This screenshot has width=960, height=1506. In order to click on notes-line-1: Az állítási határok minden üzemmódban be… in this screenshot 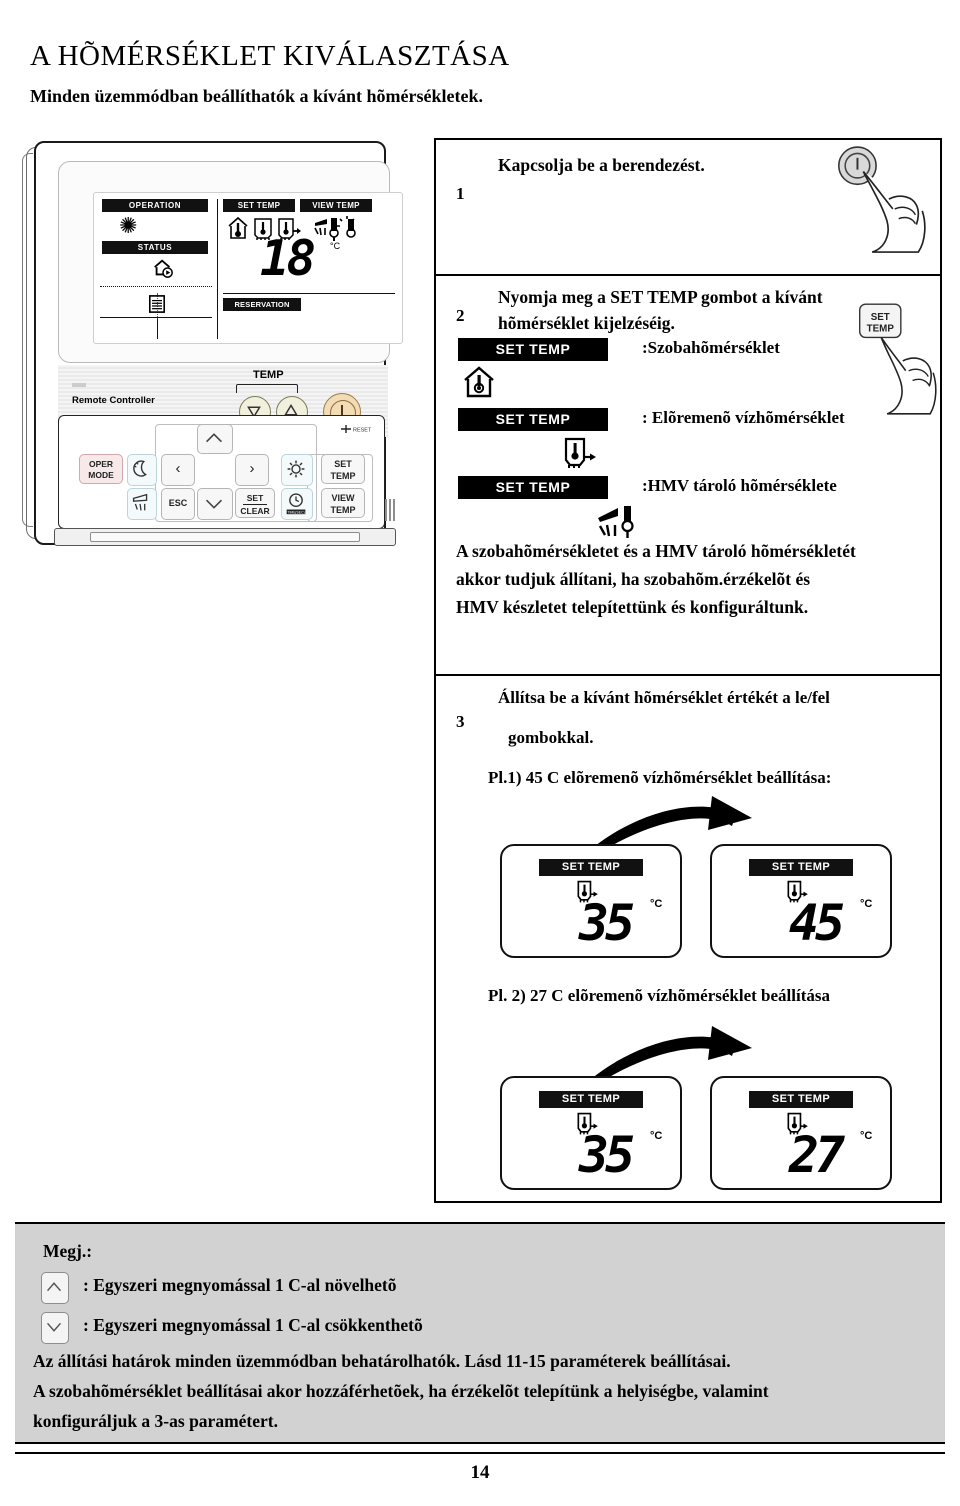, I will do `click(382, 1361)`.